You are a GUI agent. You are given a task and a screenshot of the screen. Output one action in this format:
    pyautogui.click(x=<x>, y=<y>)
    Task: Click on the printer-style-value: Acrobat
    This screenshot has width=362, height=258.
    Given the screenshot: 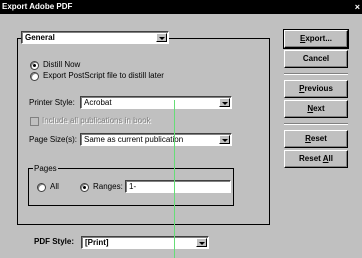 What is the action you would take?
    pyautogui.click(x=98, y=102)
    